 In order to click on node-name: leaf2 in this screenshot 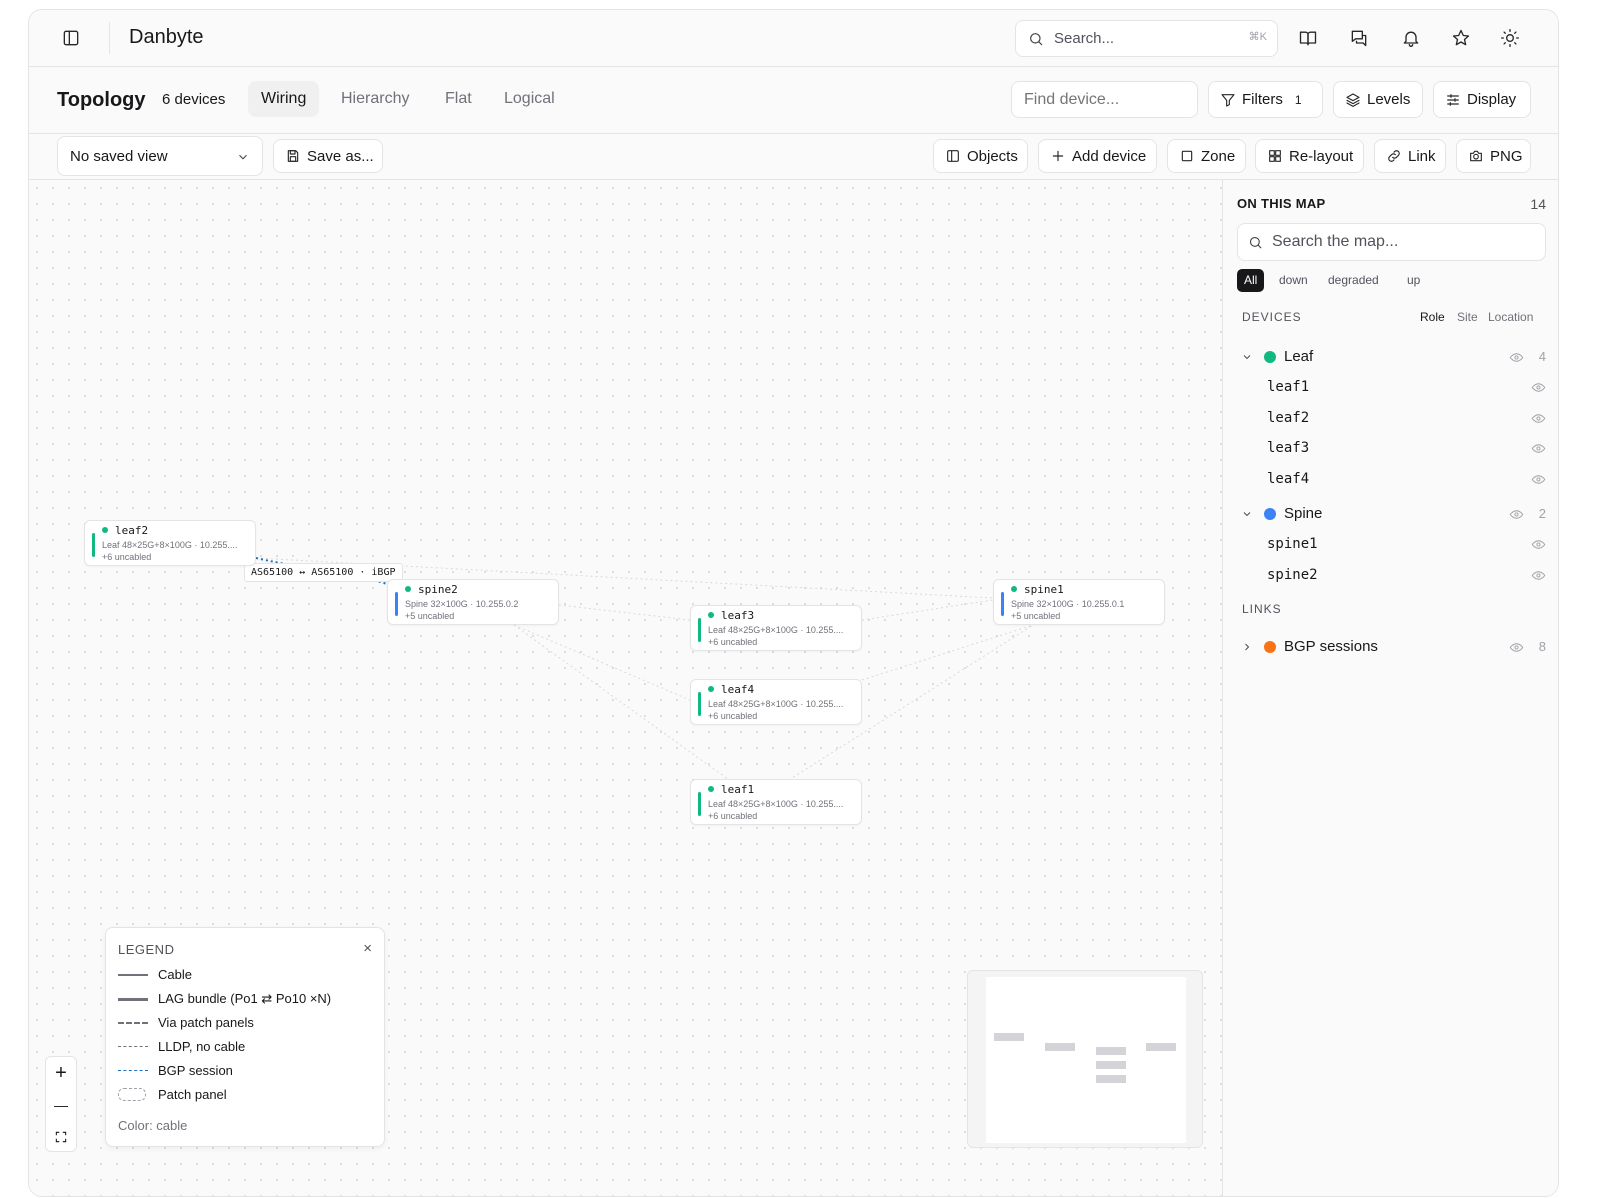, I will do `click(132, 530)`.